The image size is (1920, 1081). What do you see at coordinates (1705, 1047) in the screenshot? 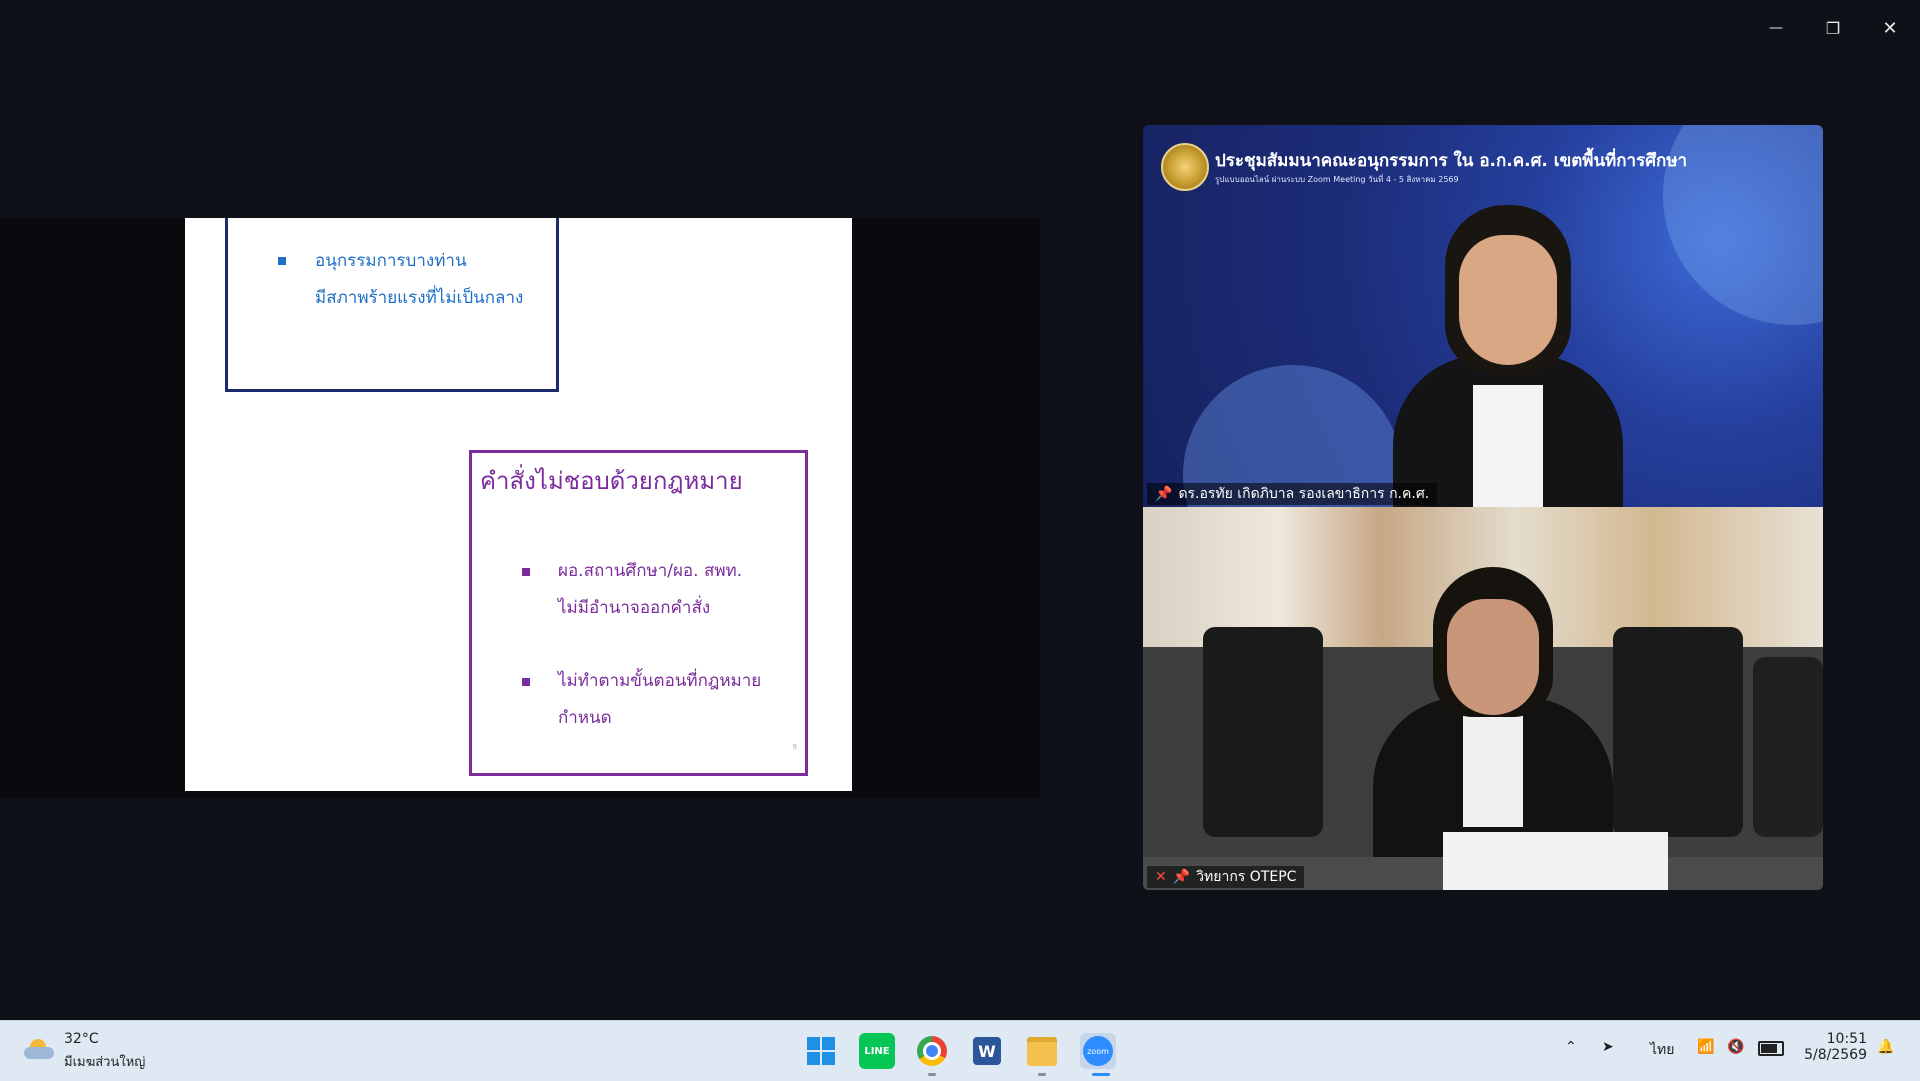
I see `wifi-icon: 📶` at bounding box center [1705, 1047].